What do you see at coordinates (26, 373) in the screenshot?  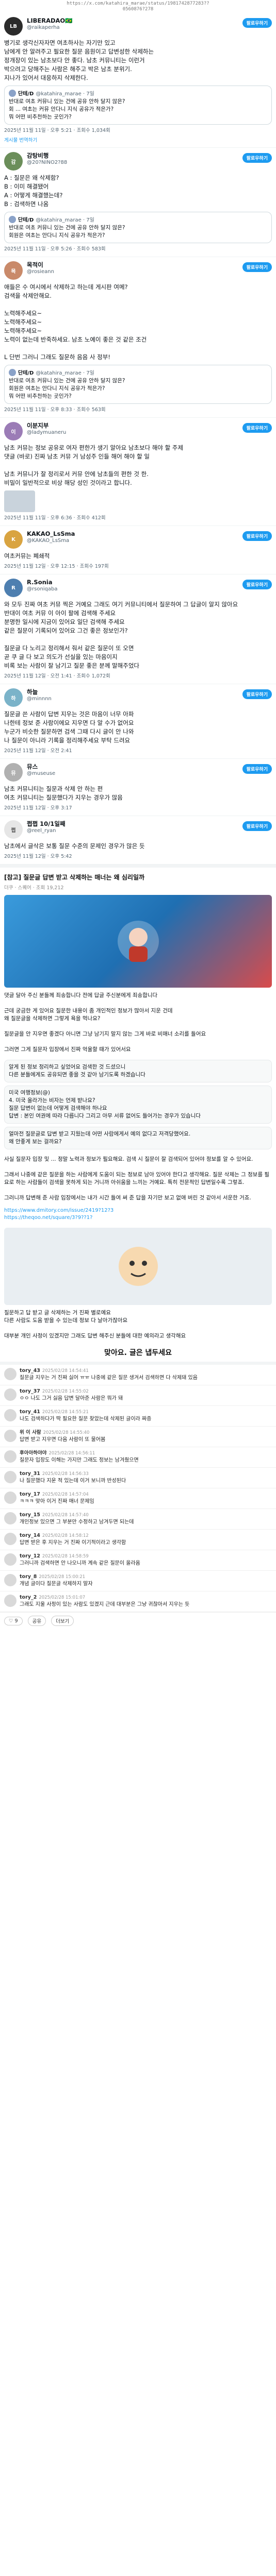 I see `quote-name: 단테/D` at bounding box center [26, 373].